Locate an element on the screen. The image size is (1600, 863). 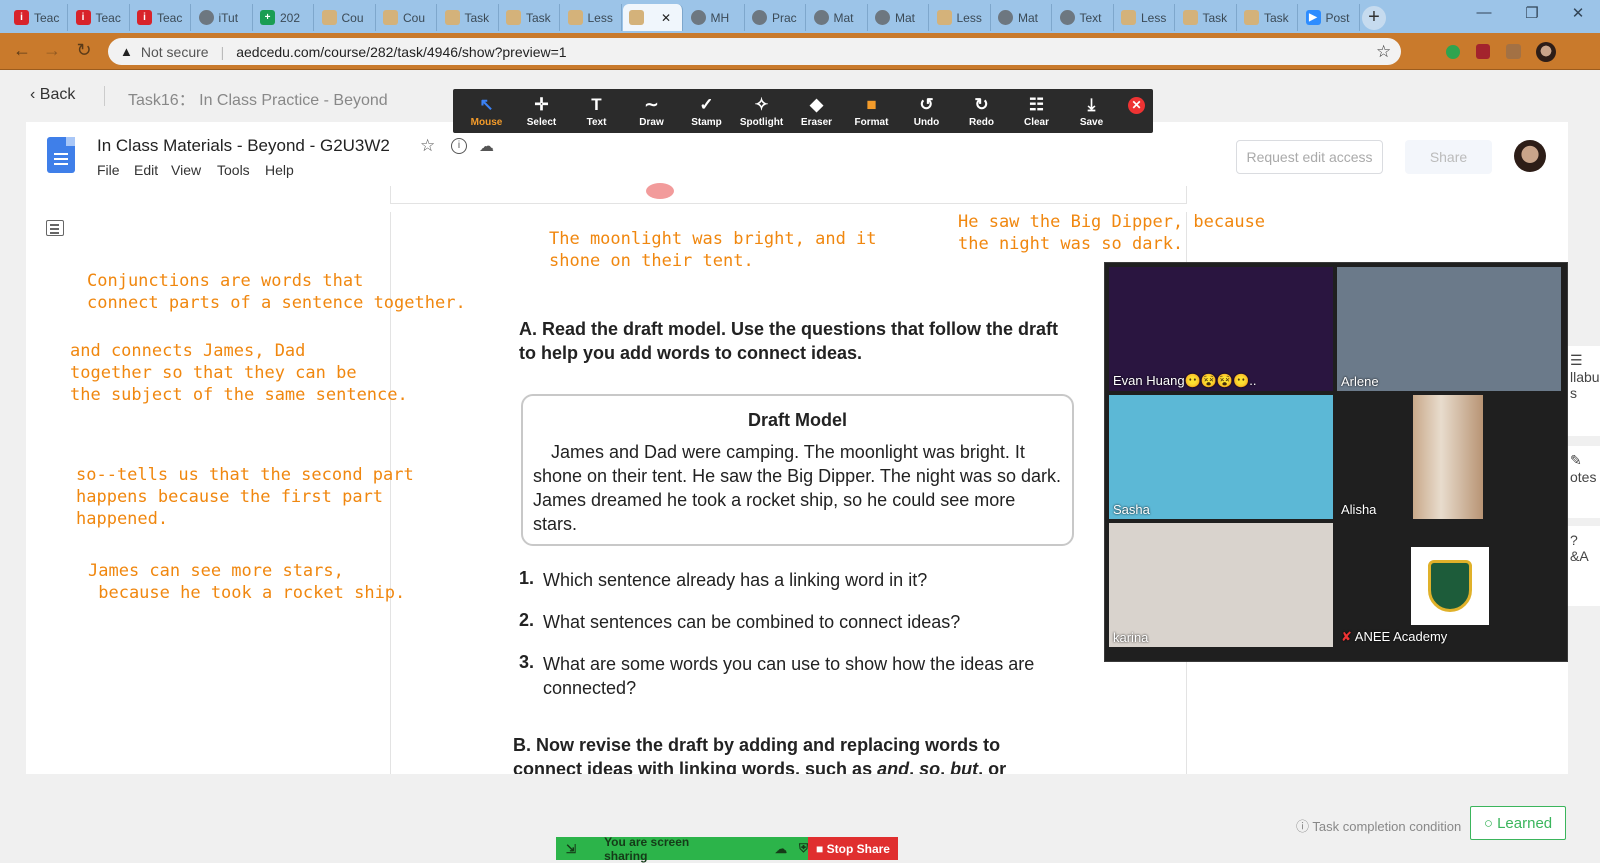
participant-video-tile: Arlene is located at coordinates (1449, 329).